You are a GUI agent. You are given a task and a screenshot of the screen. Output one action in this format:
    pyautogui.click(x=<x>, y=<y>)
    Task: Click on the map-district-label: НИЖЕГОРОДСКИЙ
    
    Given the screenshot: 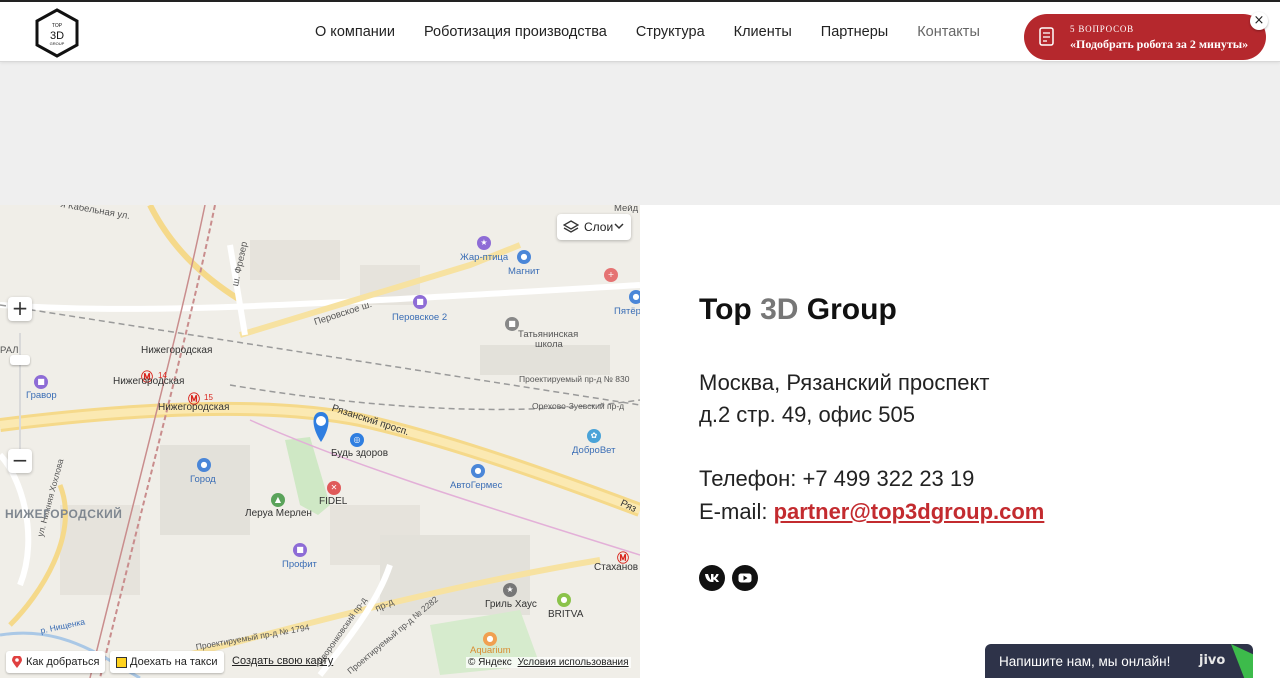 What is the action you would take?
    pyautogui.click(x=64, y=514)
    